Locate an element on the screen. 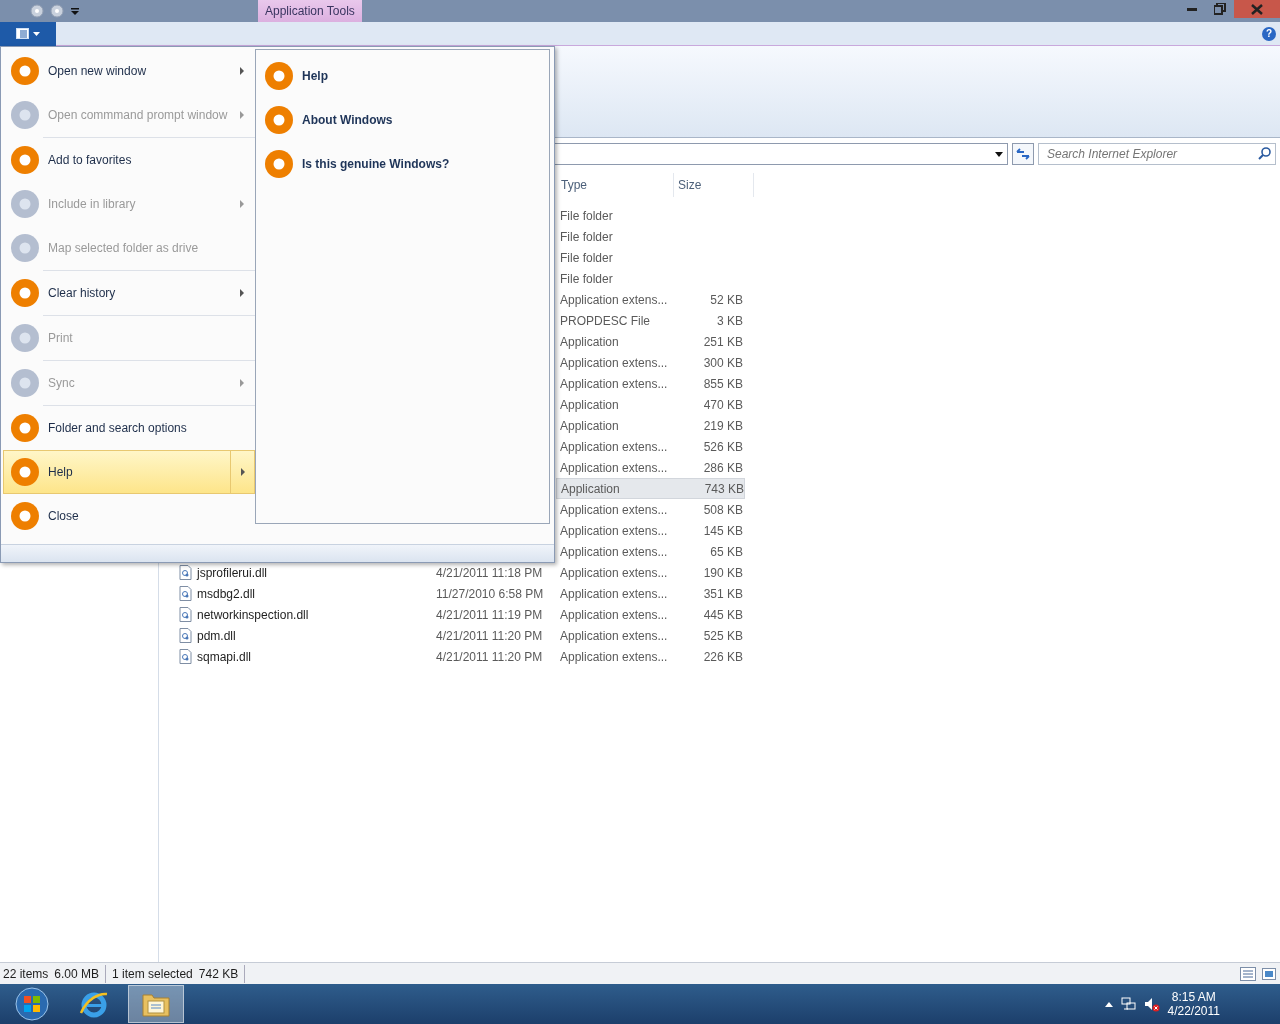 This screenshot has height=1024, width=1280. dropdown-icon is located at coordinates (75, 11).